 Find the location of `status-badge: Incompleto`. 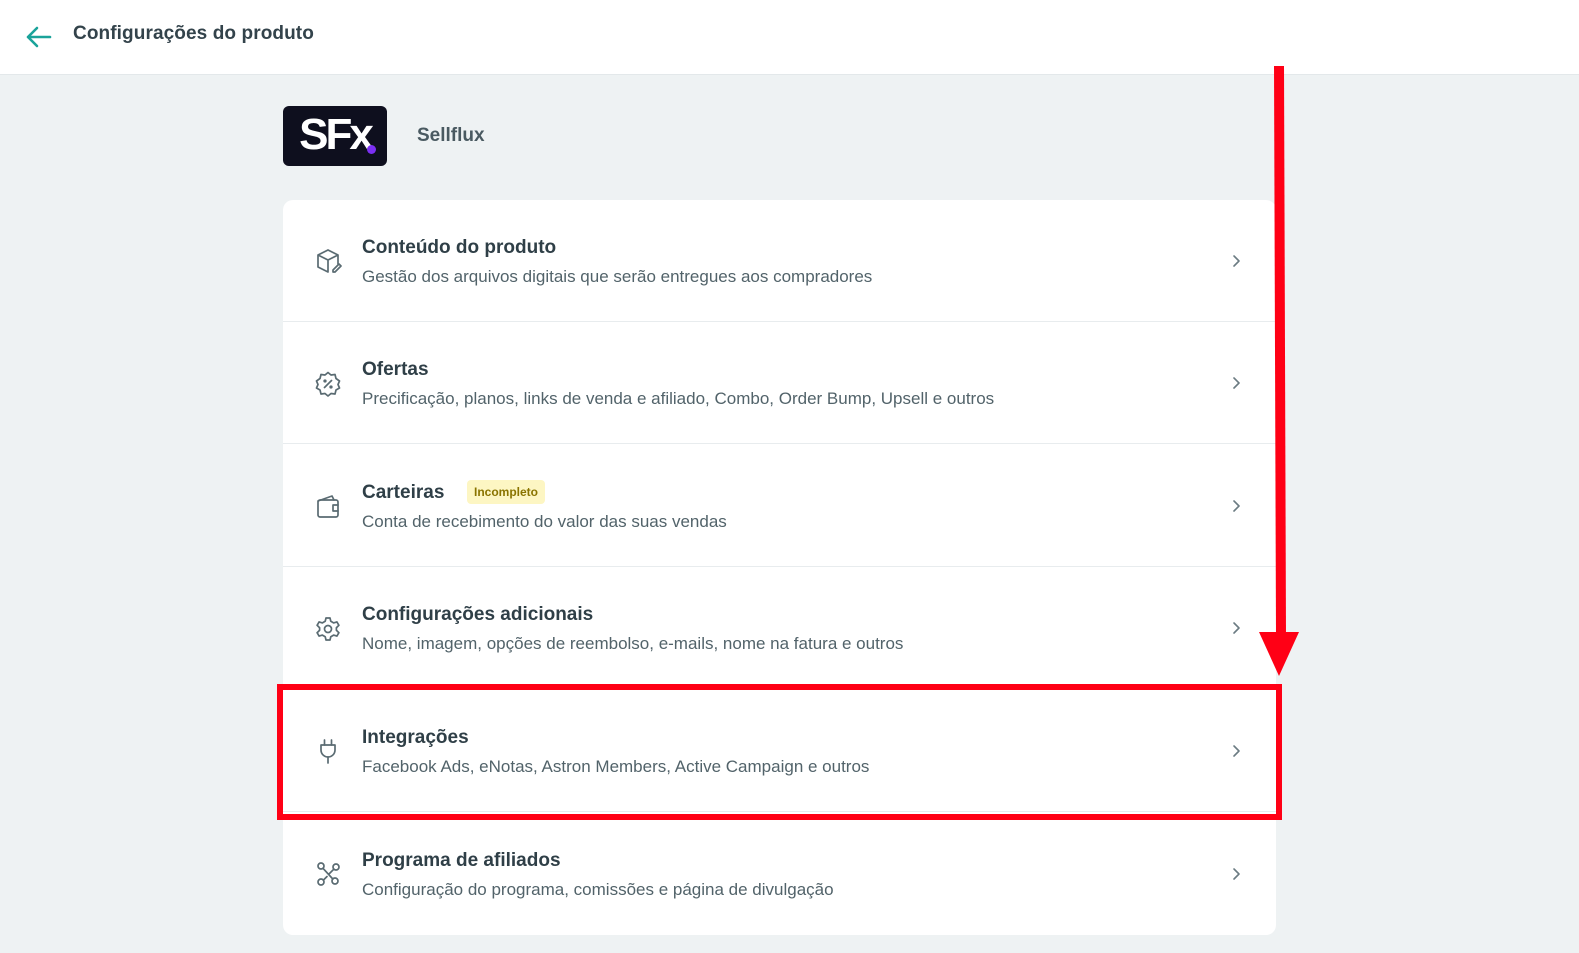

status-badge: Incompleto is located at coordinates (506, 492).